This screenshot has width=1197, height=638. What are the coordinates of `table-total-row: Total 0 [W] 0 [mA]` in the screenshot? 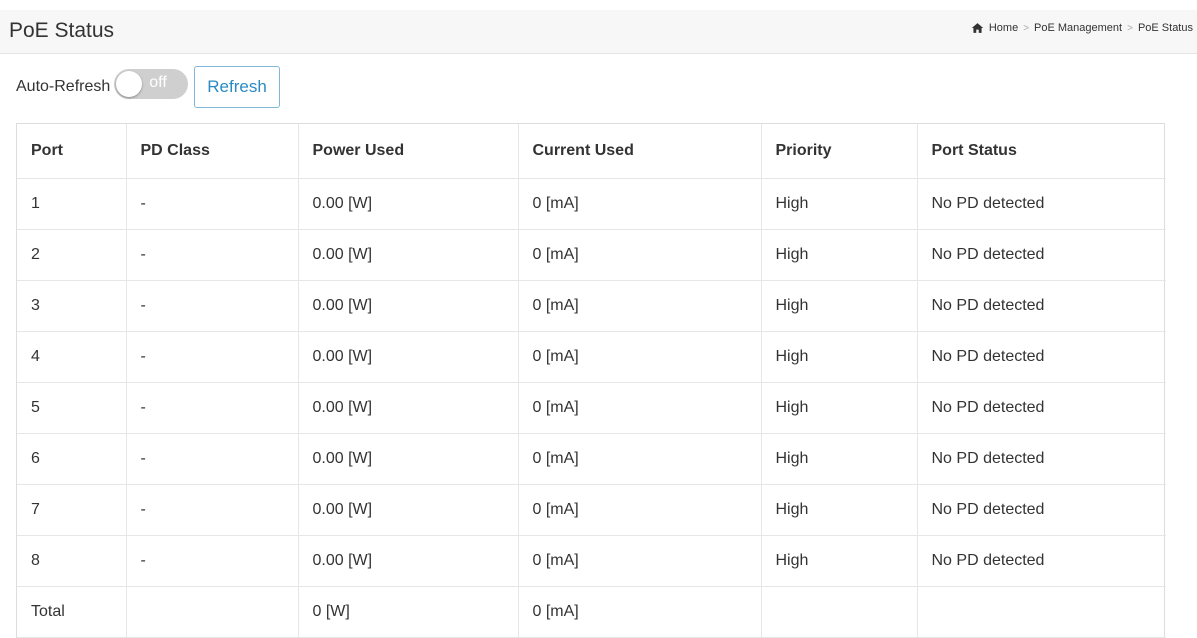 It's located at (591, 612).